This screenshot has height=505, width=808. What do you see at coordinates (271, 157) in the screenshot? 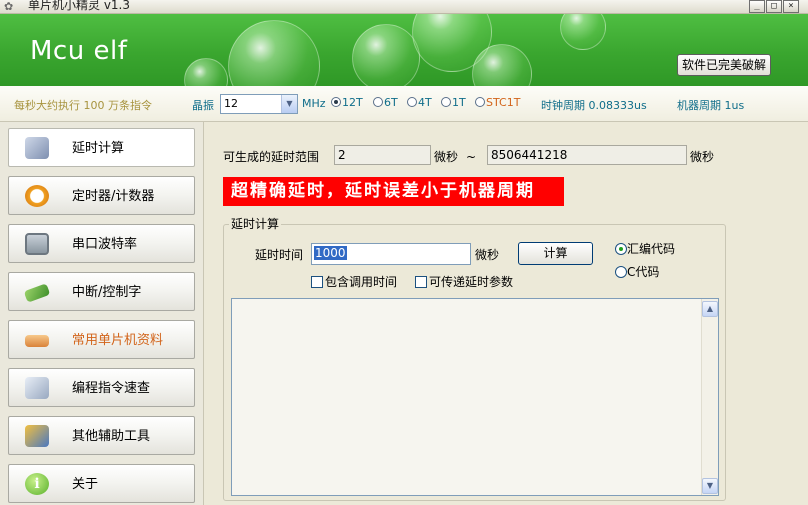
I see `range-label: 可生成的延时范围` at bounding box center [271, 157].